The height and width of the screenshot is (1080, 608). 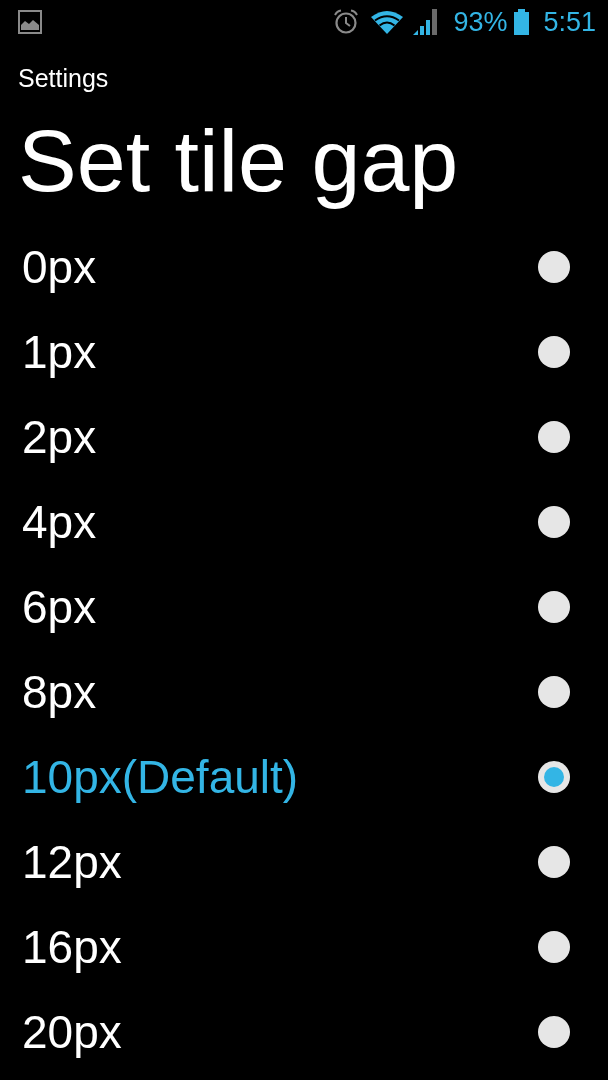 What do you see at coordinates (304, 266) in the screenshot?
I see `option-row: 0px` at bounding box center [304, 266].